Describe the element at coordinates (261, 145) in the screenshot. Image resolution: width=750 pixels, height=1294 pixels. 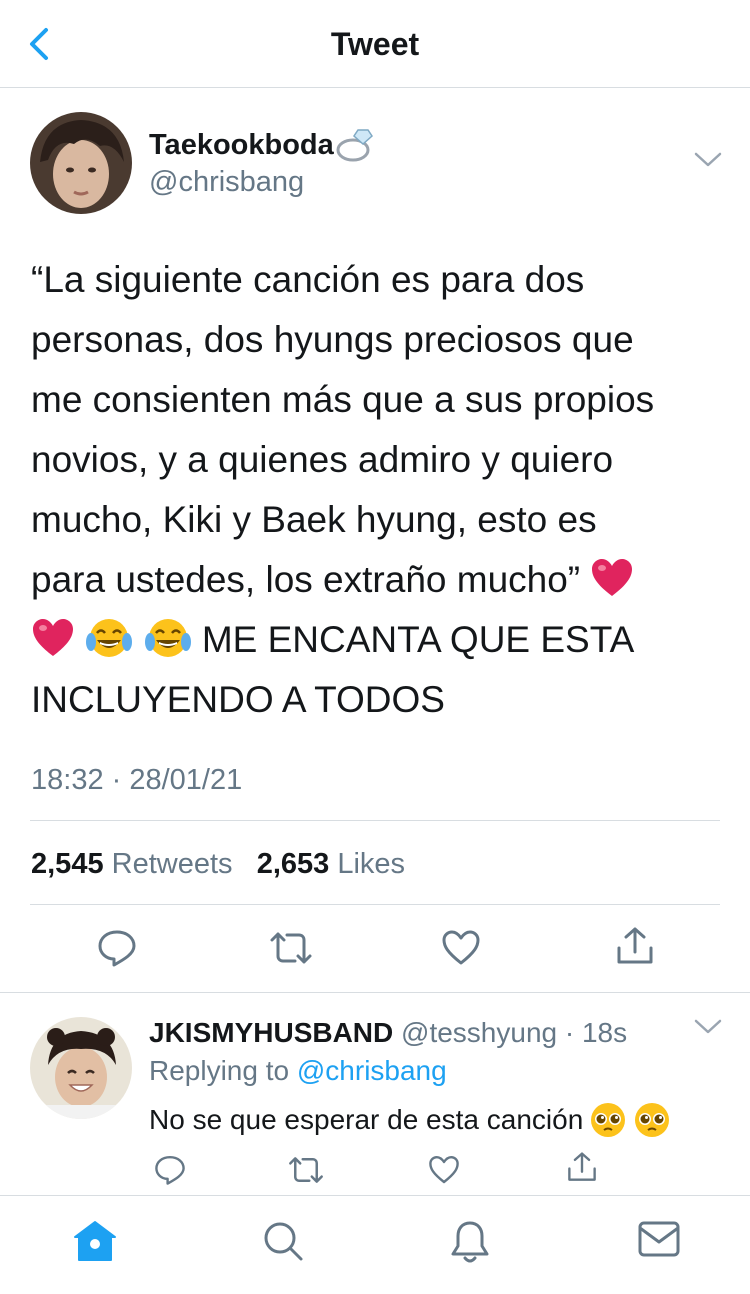
I see `author-name: Taekookboda` at that location.